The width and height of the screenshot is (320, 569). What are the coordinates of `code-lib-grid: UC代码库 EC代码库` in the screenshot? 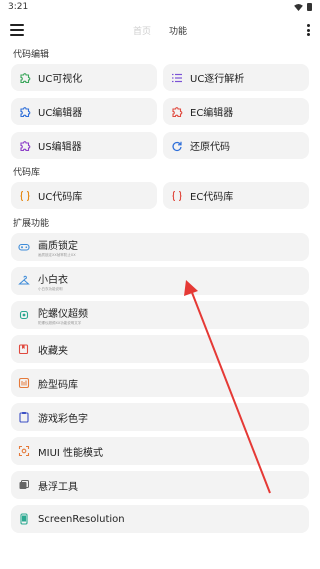 It's located at (160, 195).